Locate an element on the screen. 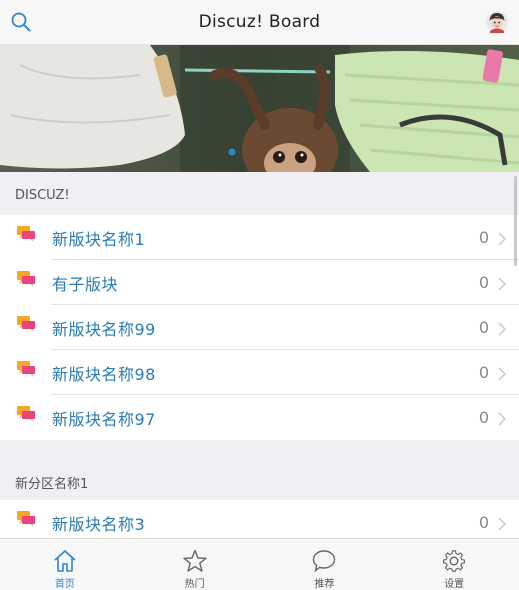 Image resolution: width=519 pixels, height=590 pixels. forum-item: 新版块名称99 0 is located at coordinates (259, 327).